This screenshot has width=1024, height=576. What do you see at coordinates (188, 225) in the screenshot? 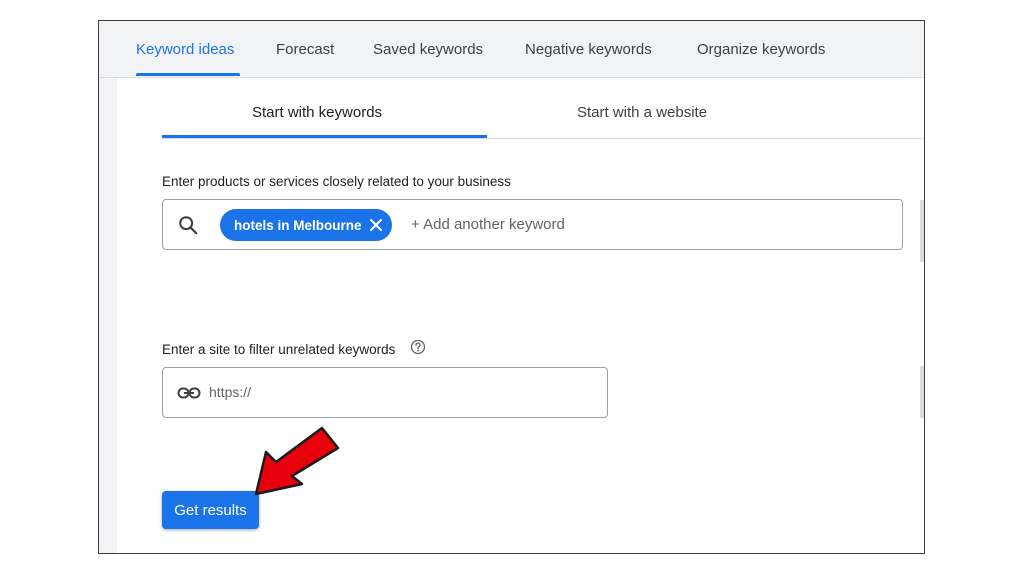
I see `search-icon` at bounding box center [188, 225].